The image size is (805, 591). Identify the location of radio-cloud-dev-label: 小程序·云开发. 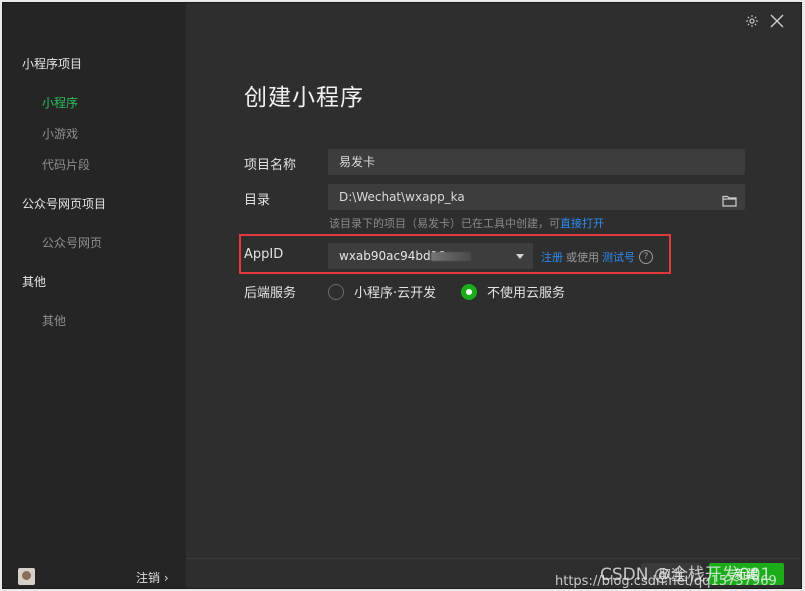
(395, 293).